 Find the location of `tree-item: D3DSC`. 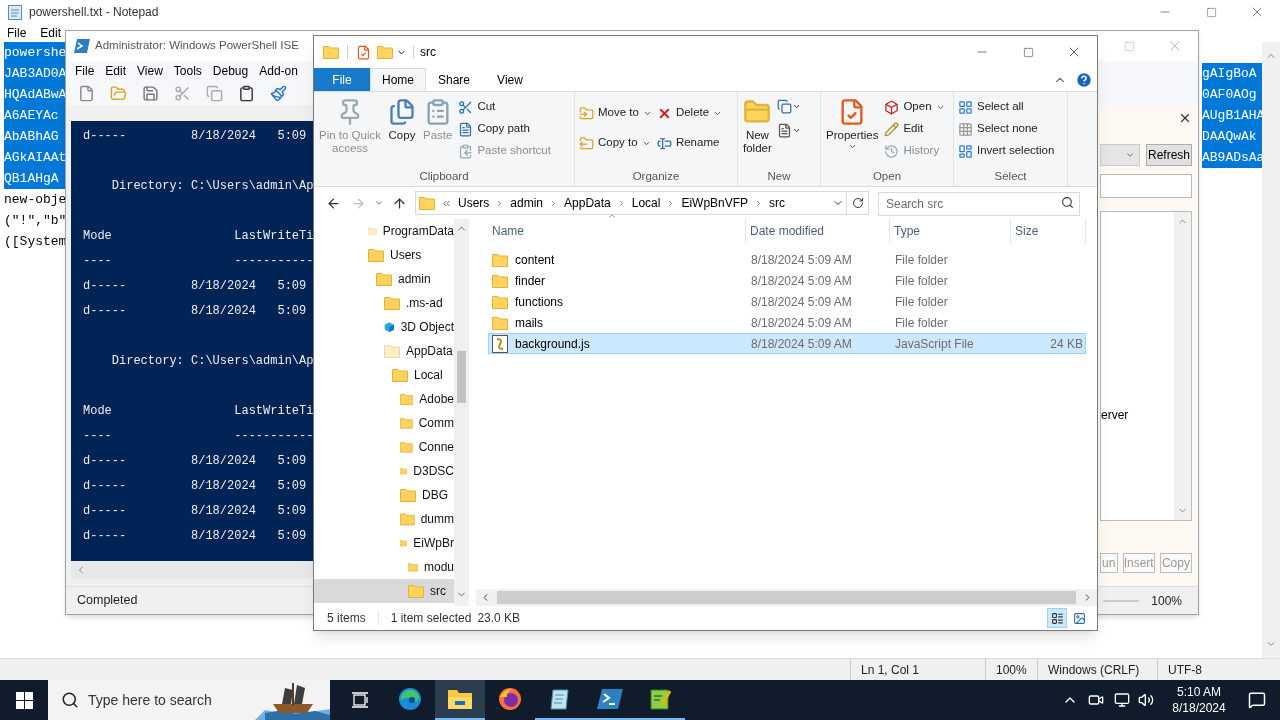

tree-item: D3DSC is located at coordinates (384, 471).